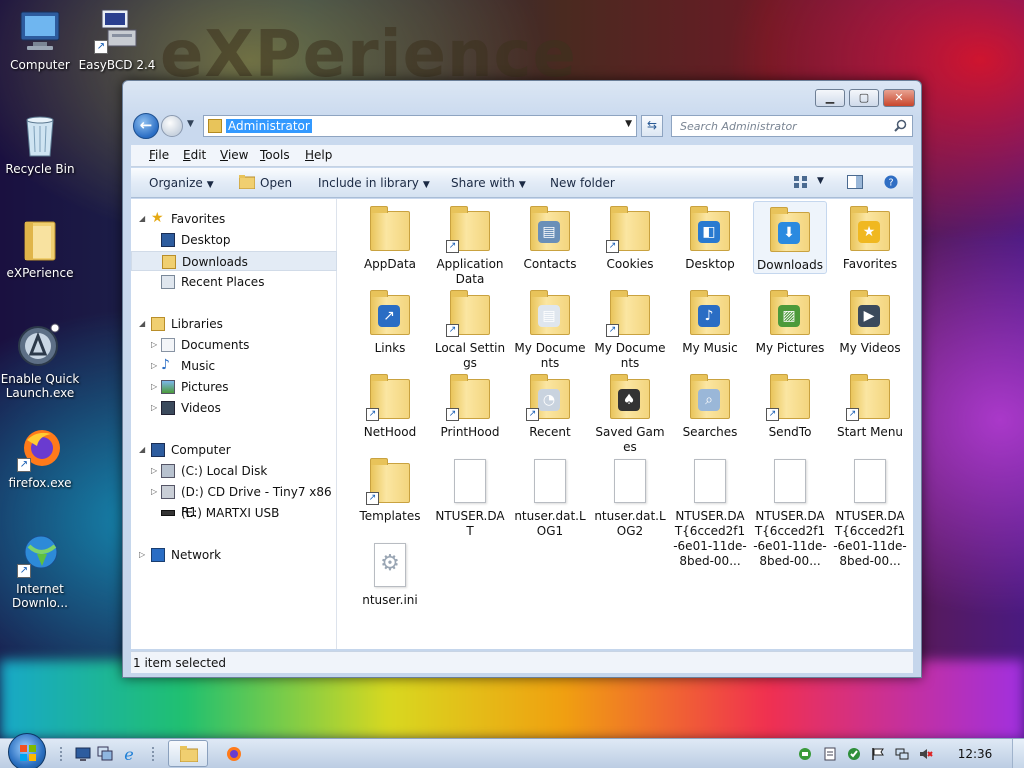 The width and height of the screenshot is (1024, 768). What do you see at coordinates (234, 450) in the screenshot?
I see `nav-computer: ◢ Computer` at bounding box center [234, 450].